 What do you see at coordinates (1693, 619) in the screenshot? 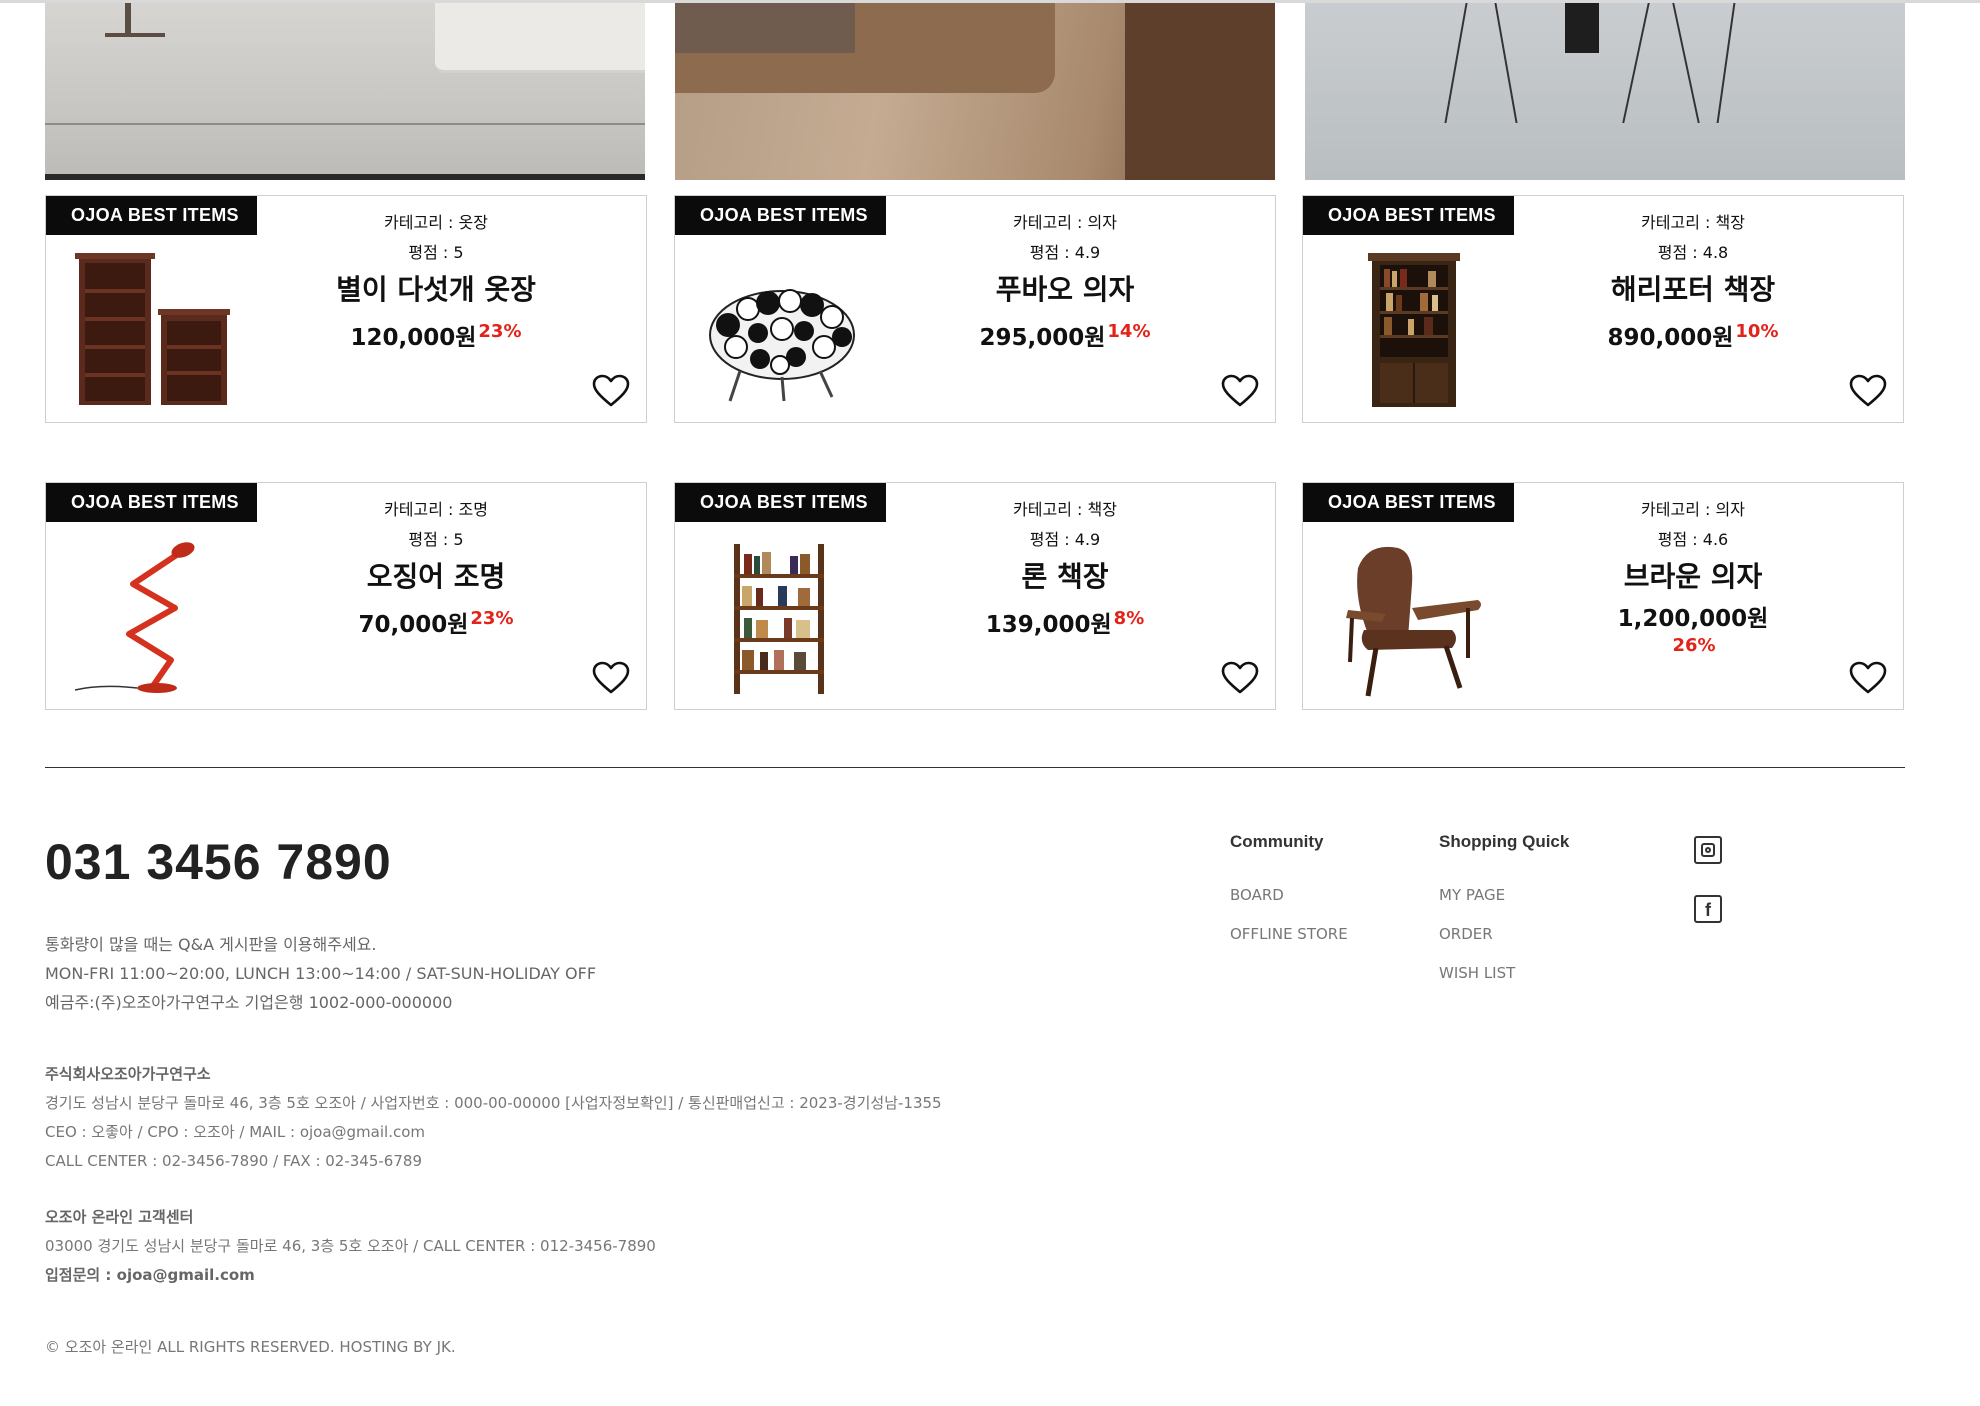
I see `product-price: 1,200,000원` at bounding box center [1693, 619].